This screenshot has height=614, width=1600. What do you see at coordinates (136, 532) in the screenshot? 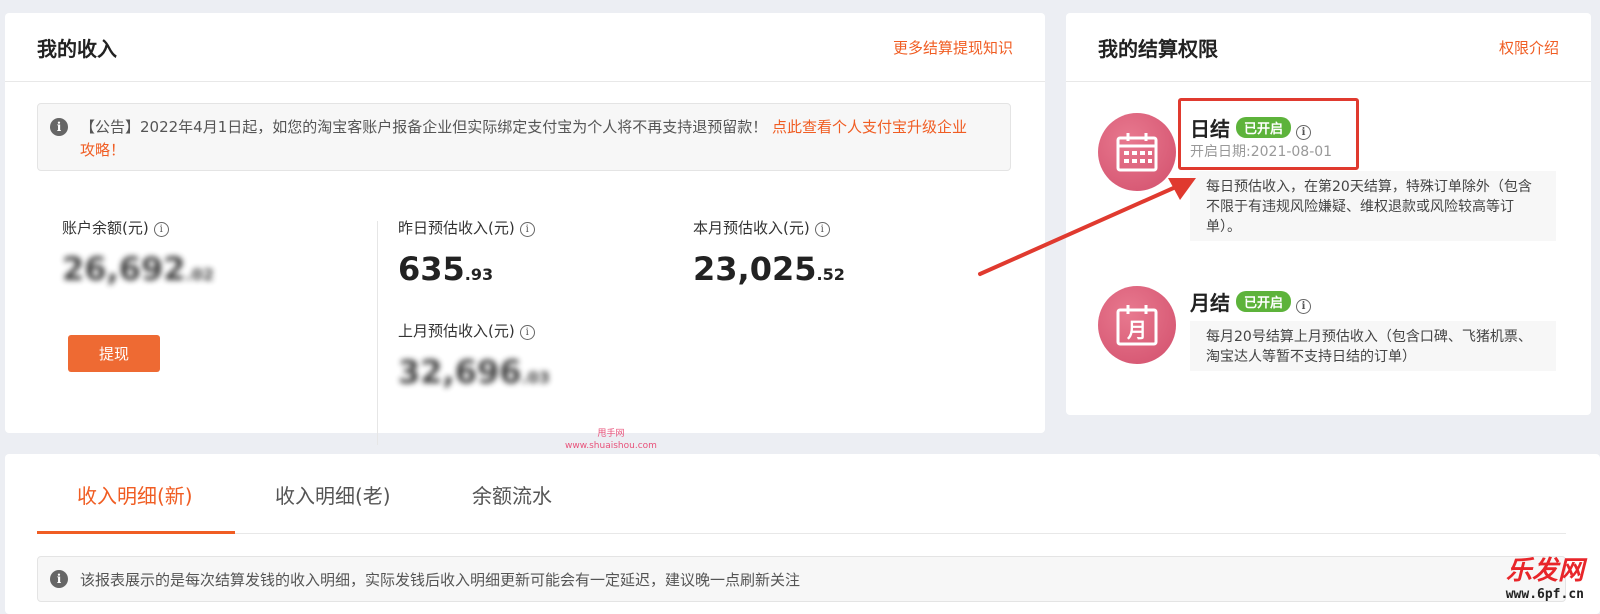
I see `active-tab-indicator` at bounding box center [136, 532].